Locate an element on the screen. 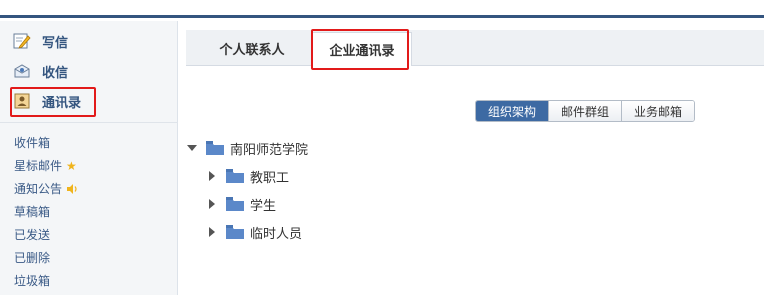 Image resolution: width=764 pixels, height=295 pixels. top-header-bar is located at coordinates (382, 9).